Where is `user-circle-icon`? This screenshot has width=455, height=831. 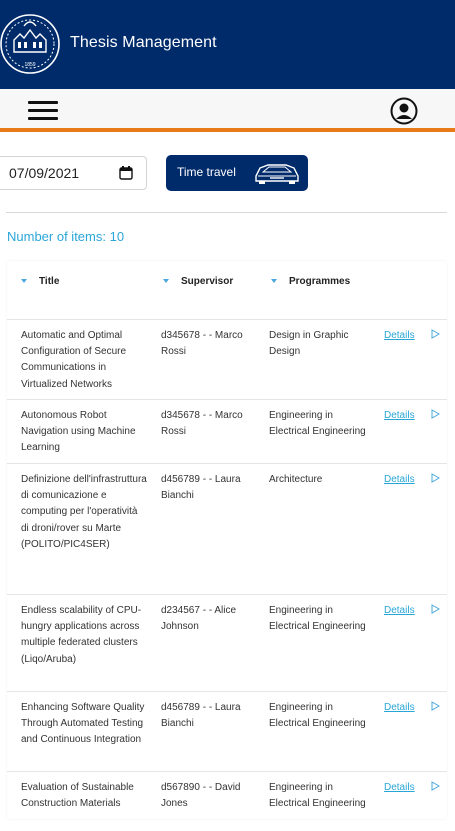 user-circle-icon is located at coordinates (404, 111).